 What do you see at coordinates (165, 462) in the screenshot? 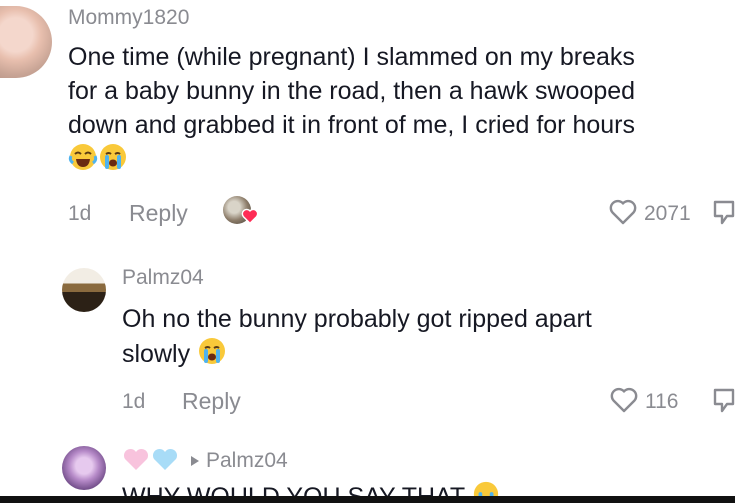
I see `blue-heart-icon` at bounding box center [165, 462].